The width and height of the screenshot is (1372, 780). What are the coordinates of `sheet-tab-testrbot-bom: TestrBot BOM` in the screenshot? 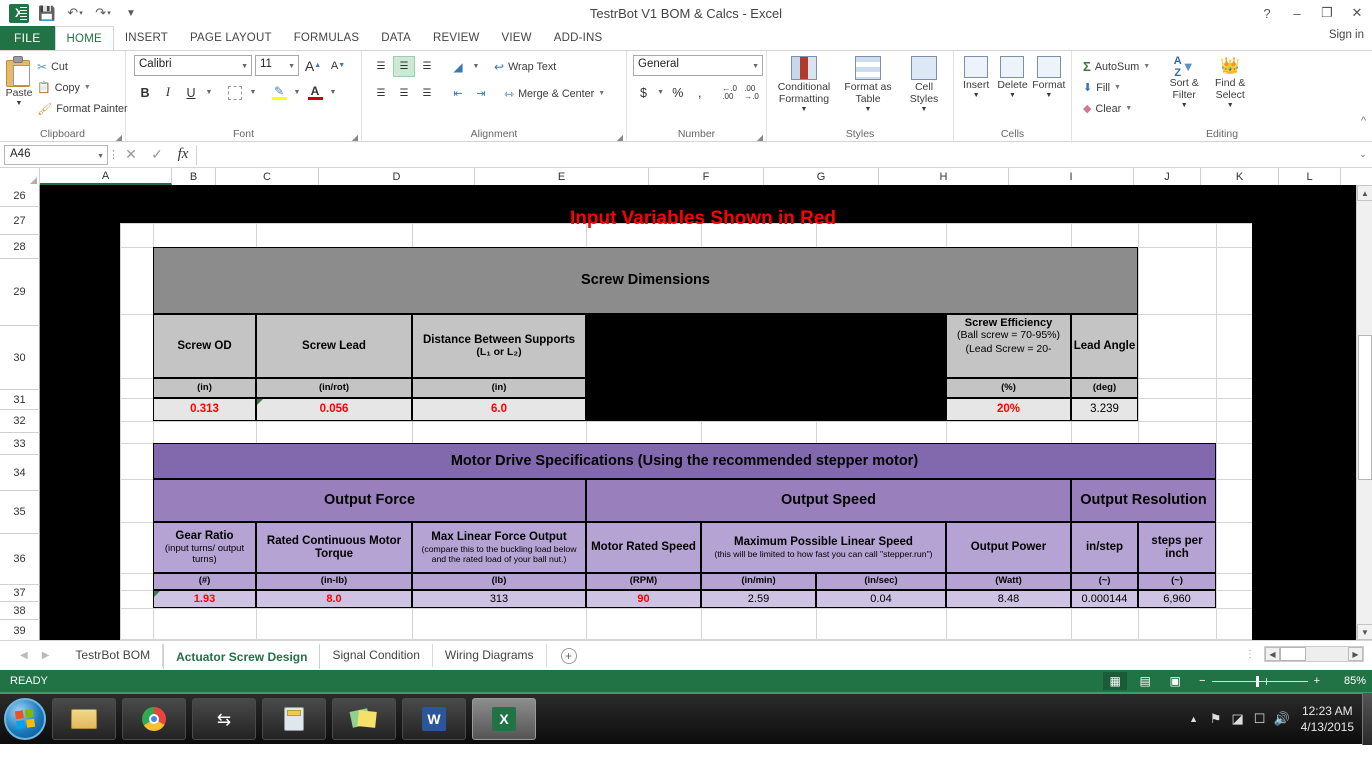 It's located at (113, 655).